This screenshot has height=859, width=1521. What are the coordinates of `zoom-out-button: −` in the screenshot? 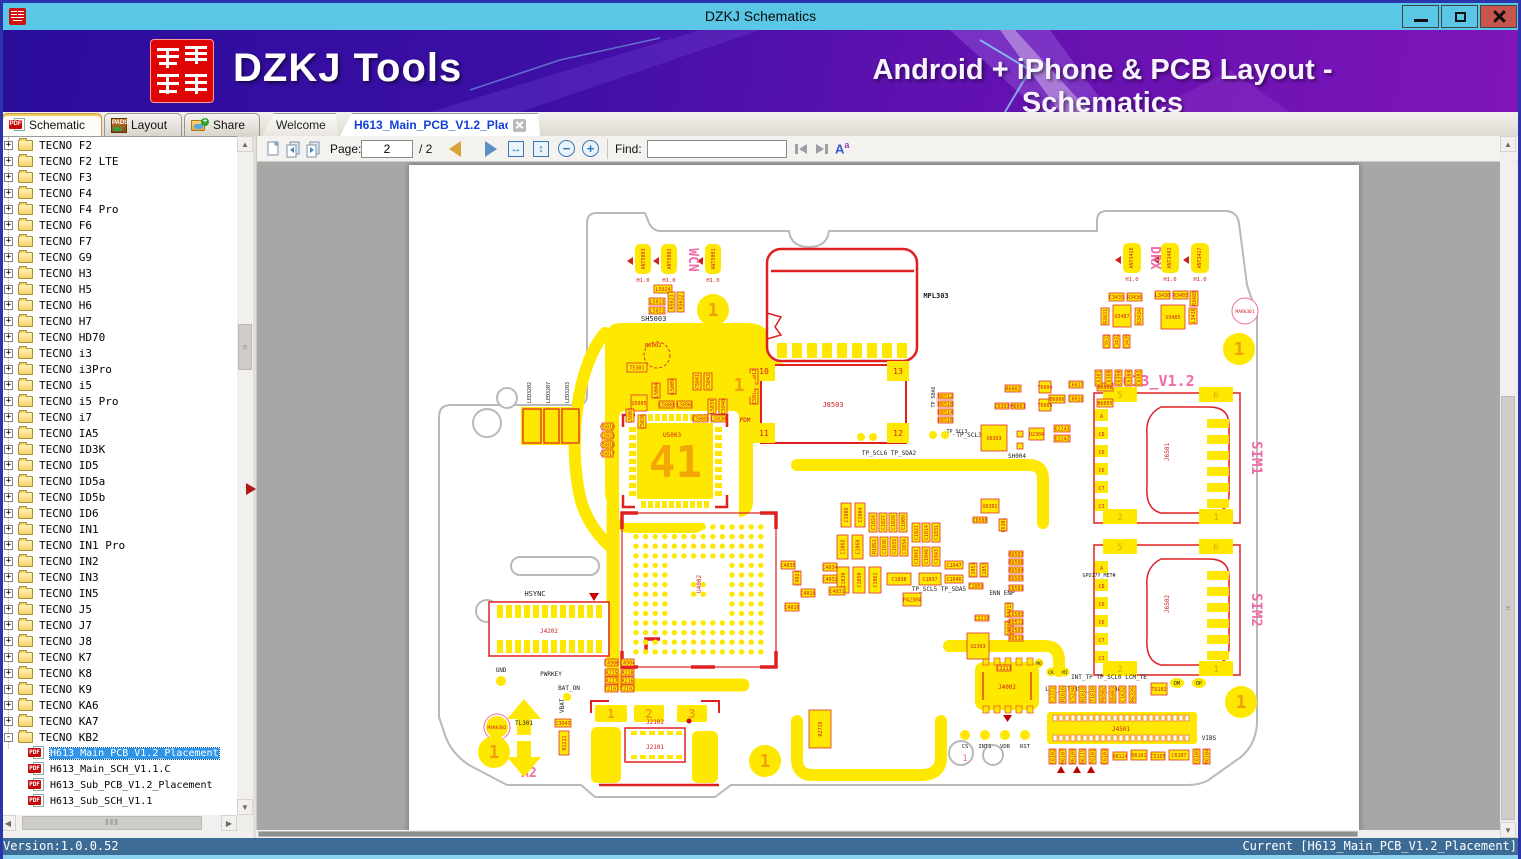 It's located at (566, 148).